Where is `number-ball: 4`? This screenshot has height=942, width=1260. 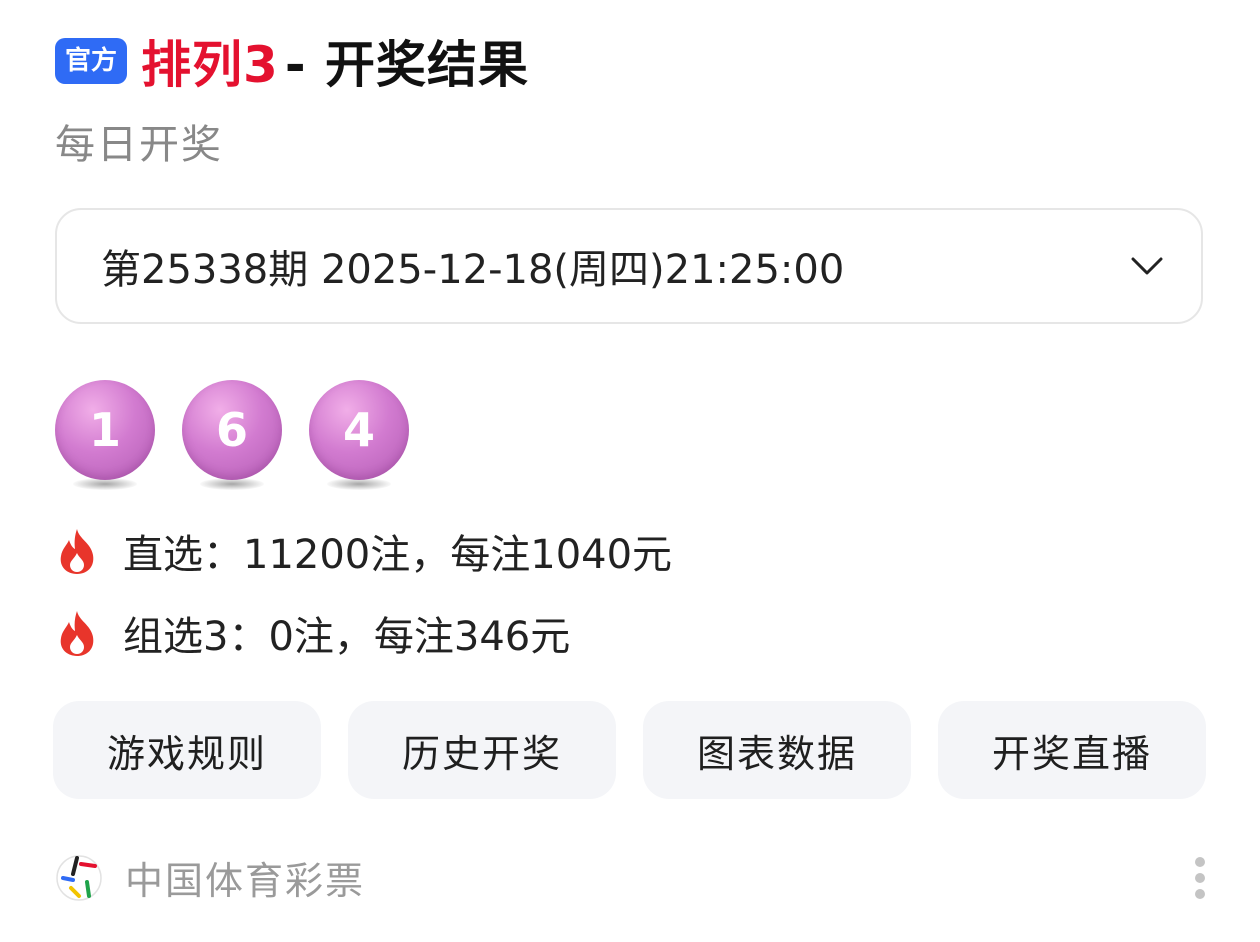
number-ball: 4 is located at coordinates (359, 436).